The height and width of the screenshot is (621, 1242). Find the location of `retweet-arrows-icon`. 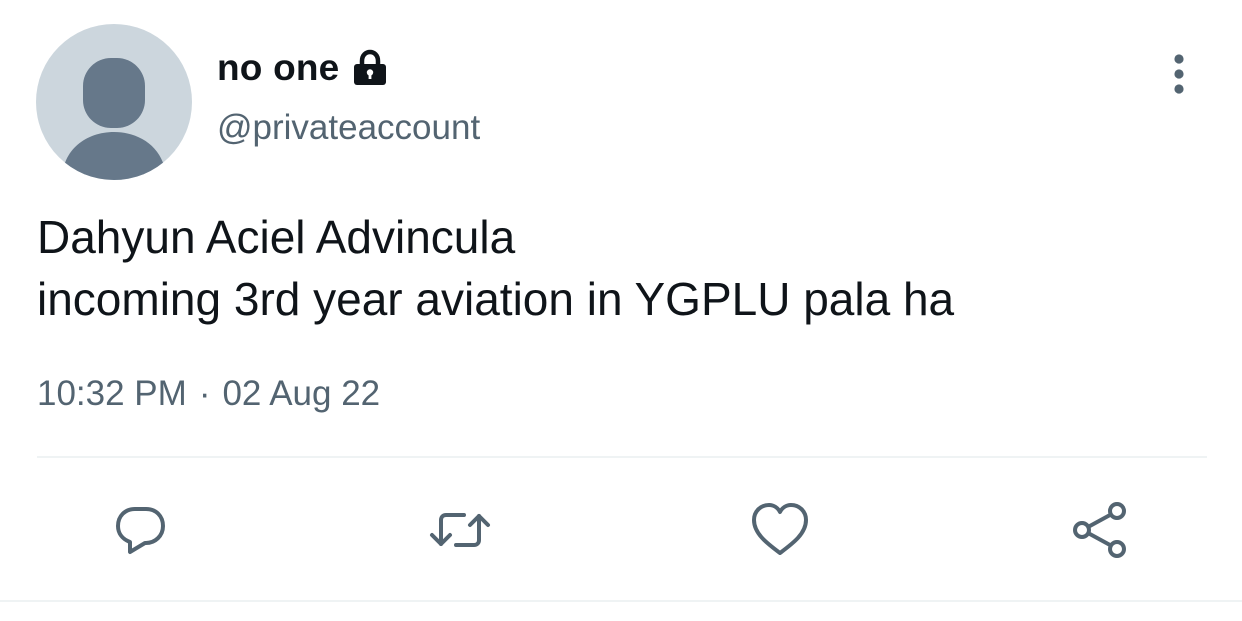

retweet-arrows-icon is located at coordinates (460, 530).